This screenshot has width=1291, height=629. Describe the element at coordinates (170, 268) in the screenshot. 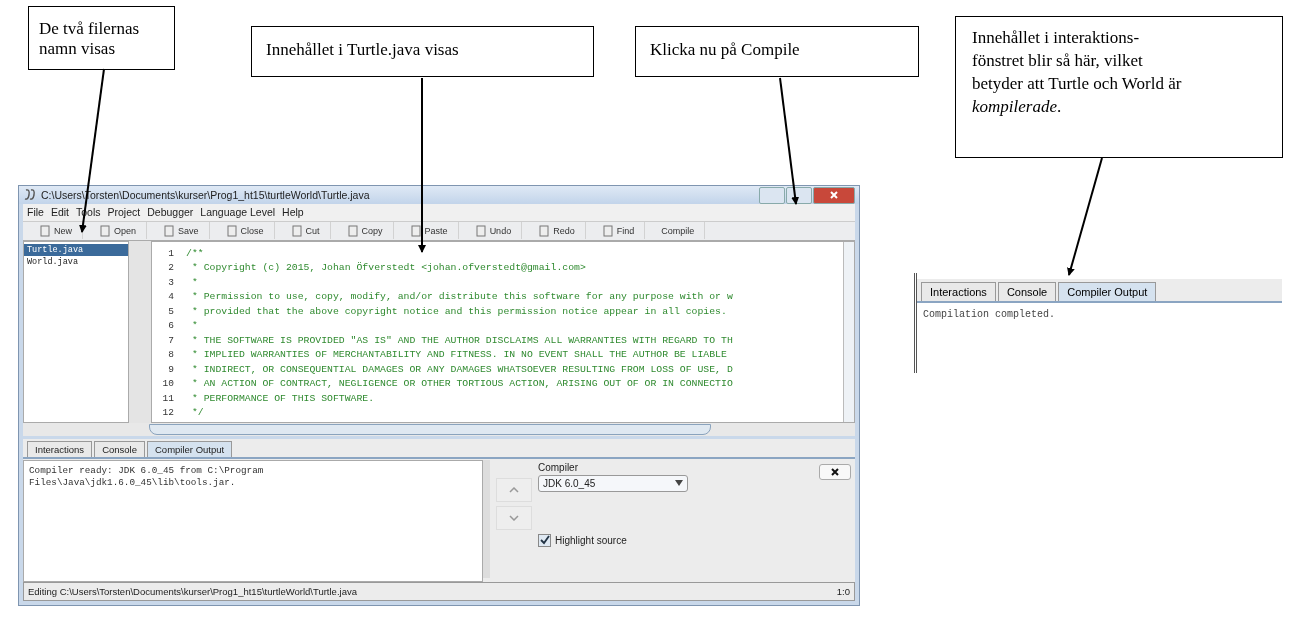

I see `line-number: 2` at that location.